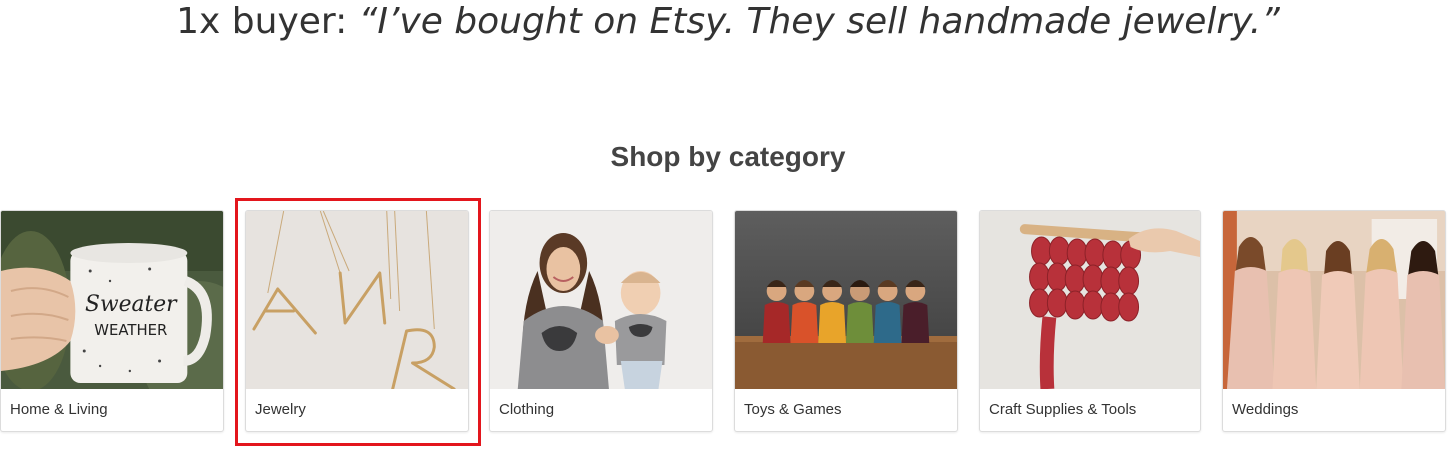 This screenshot has width=1456, height=454. I want to click on category-card-home-living: Sweater WEATHER Home & Living, so click(112, 321).